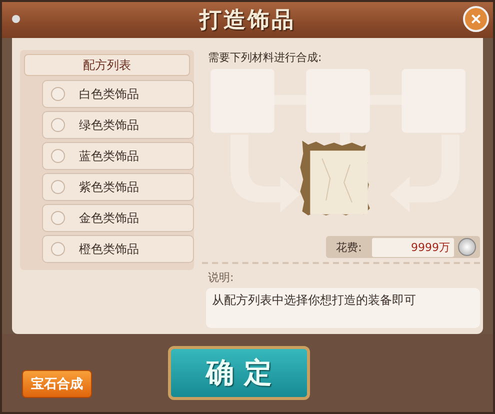 The width and height of the screenshot is (495, 414). What do you see at coordinates (107, 65) in the screenshot?
I see `recipe-list-header: 配方列表` at bounding box center [107, 65].